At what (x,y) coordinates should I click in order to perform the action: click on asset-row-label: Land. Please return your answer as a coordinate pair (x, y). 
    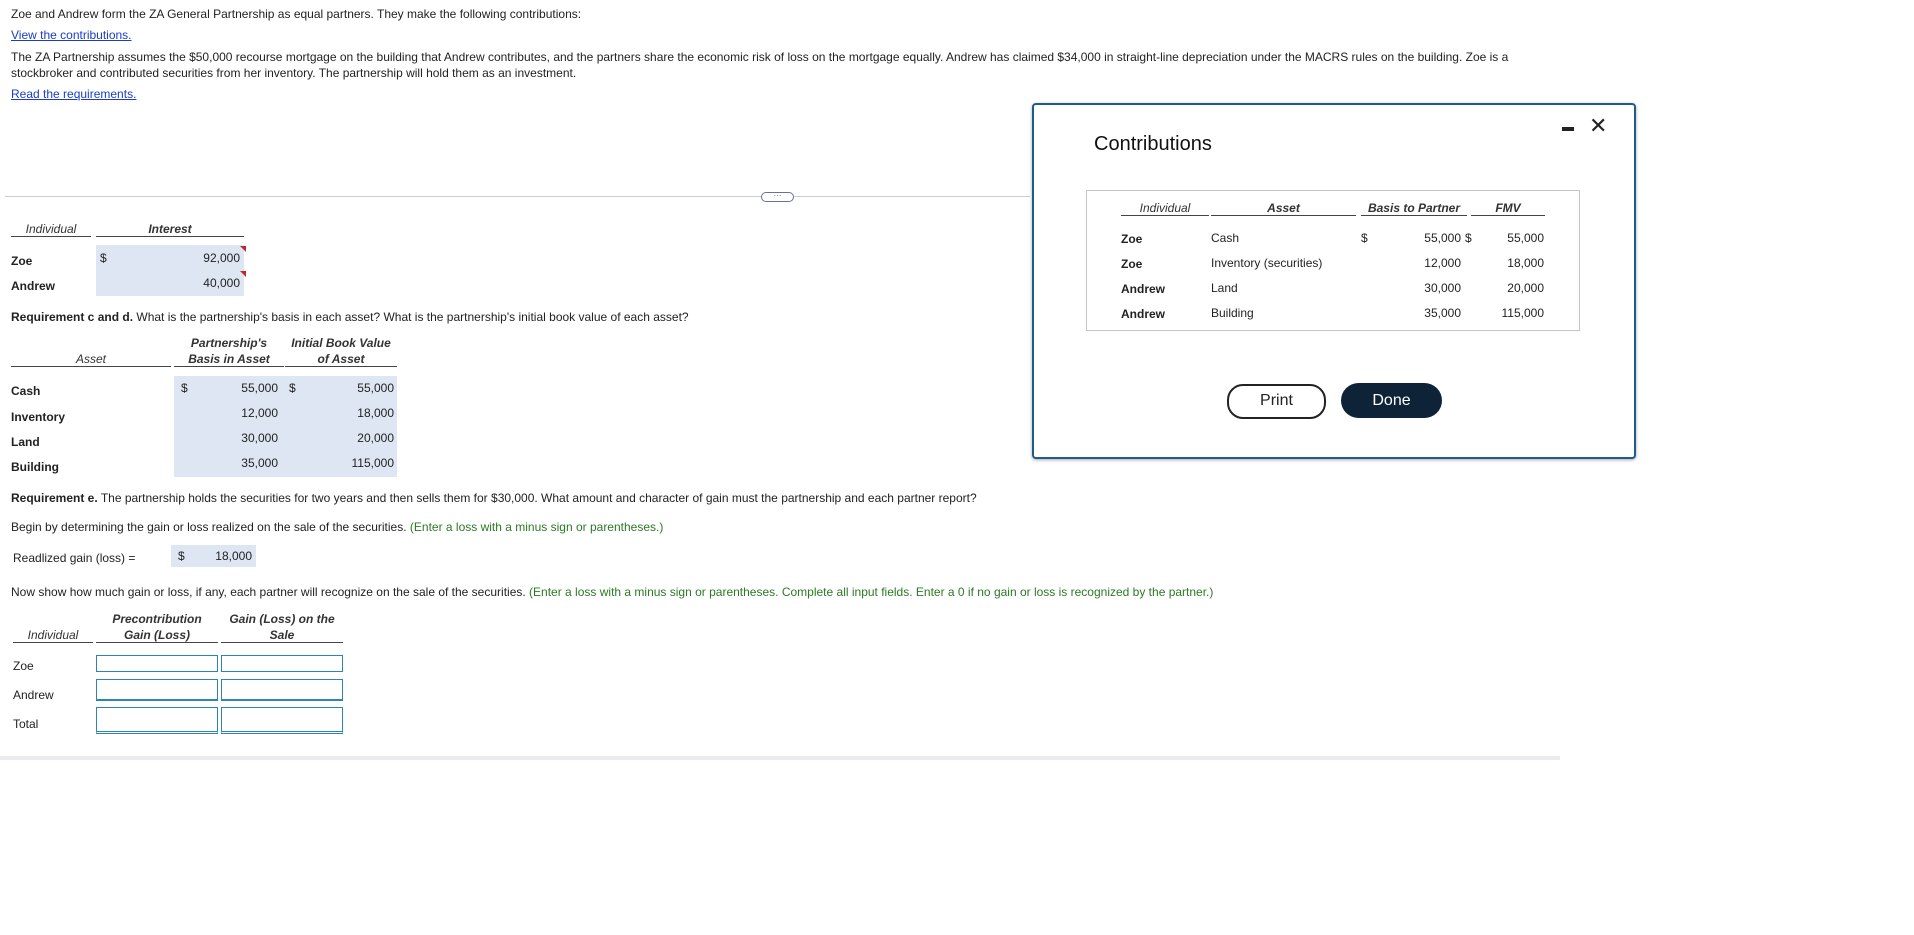
    Looking at the image, I should click on (25, 442).